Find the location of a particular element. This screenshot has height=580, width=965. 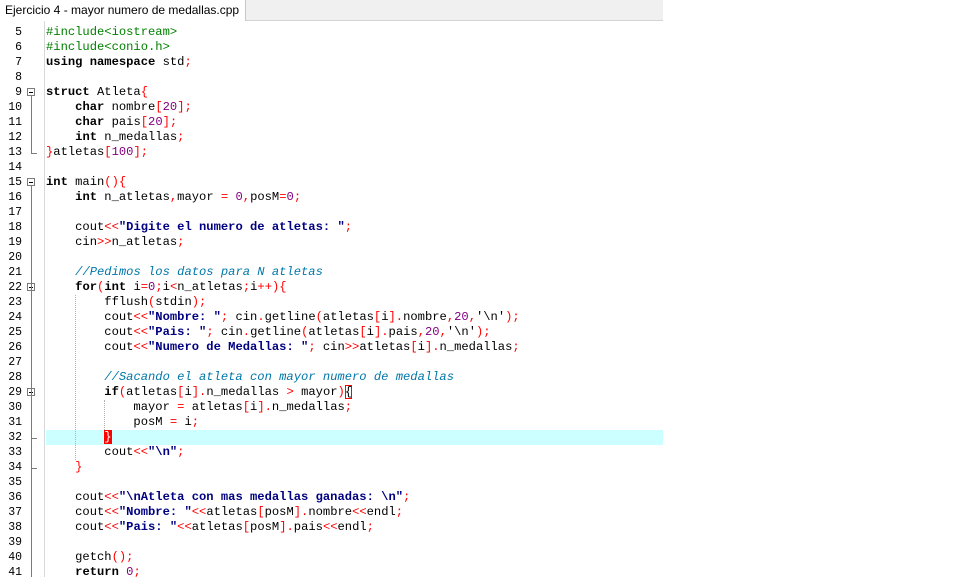

code-line: int n_atletas,mayor = 0,posM=0; is located at coordinates (354, 197).